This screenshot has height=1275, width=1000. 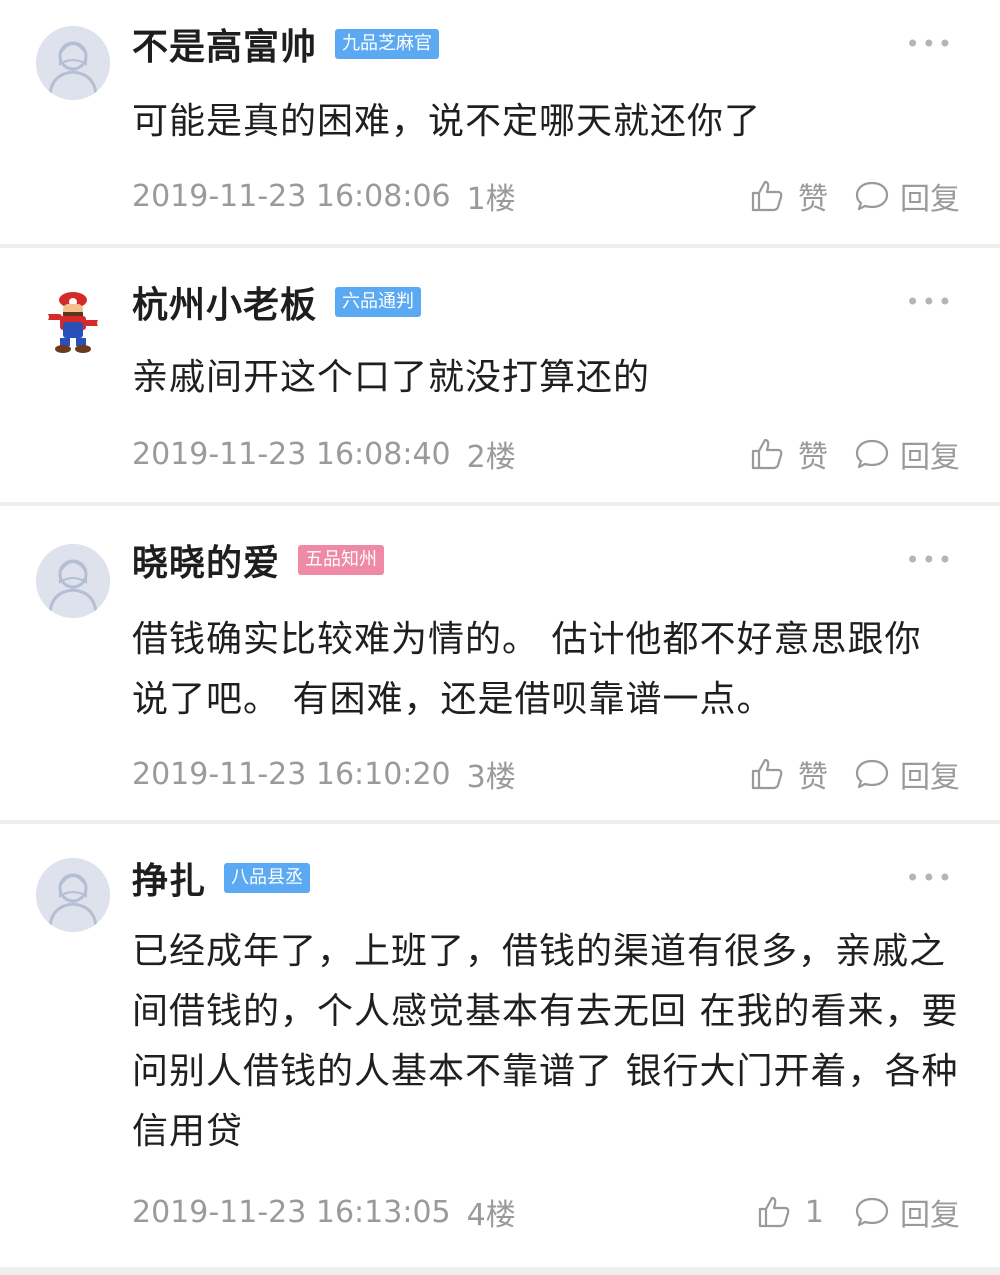 I want to click on rank-badge: 六品通判, so click(x=378, y=302).